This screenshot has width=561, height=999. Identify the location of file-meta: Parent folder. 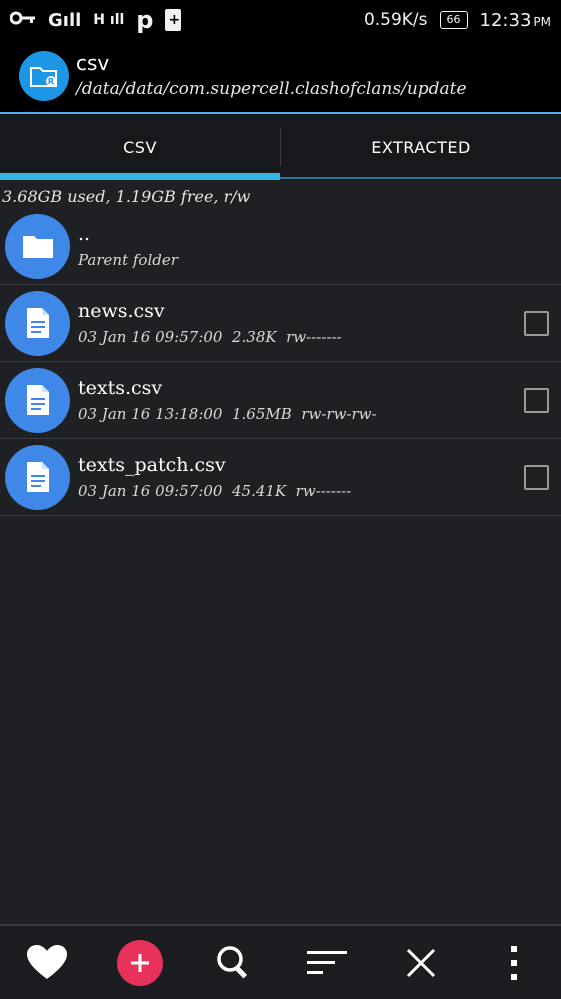
(128, 260).